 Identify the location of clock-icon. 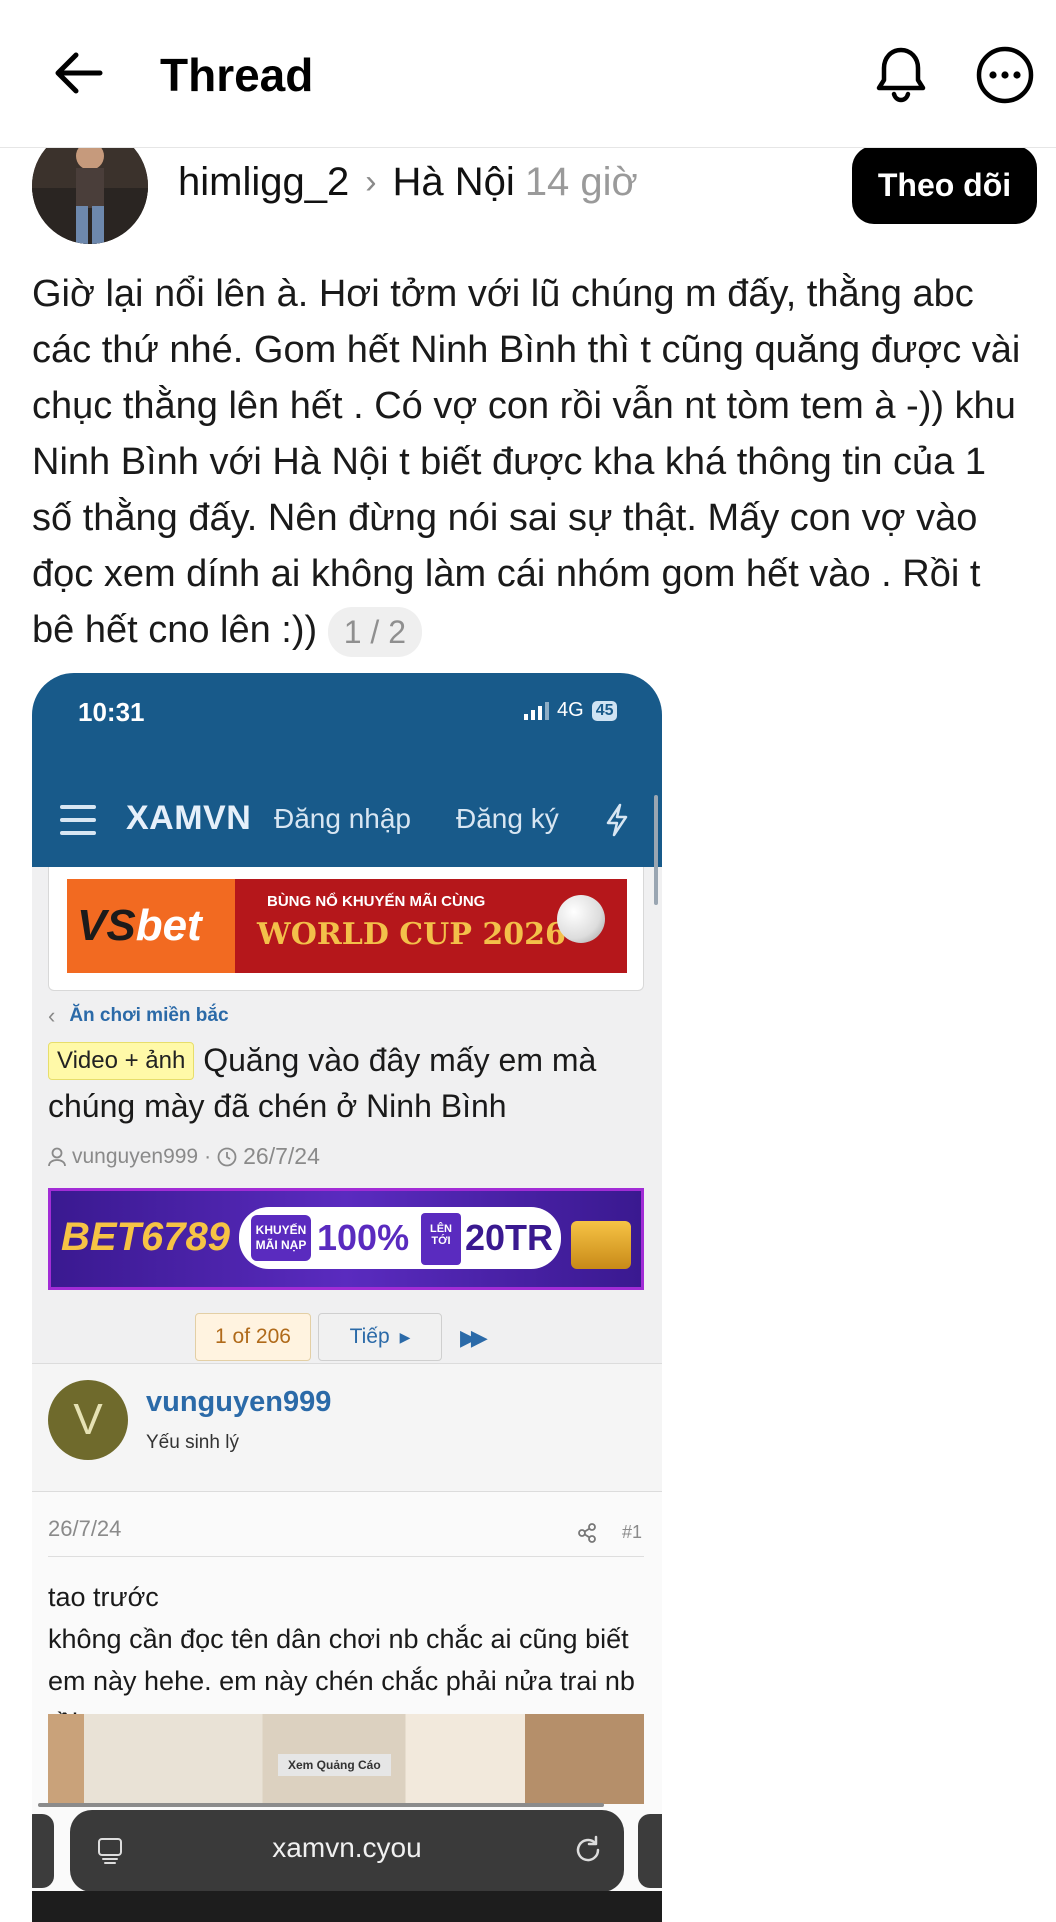
(227, 1156).